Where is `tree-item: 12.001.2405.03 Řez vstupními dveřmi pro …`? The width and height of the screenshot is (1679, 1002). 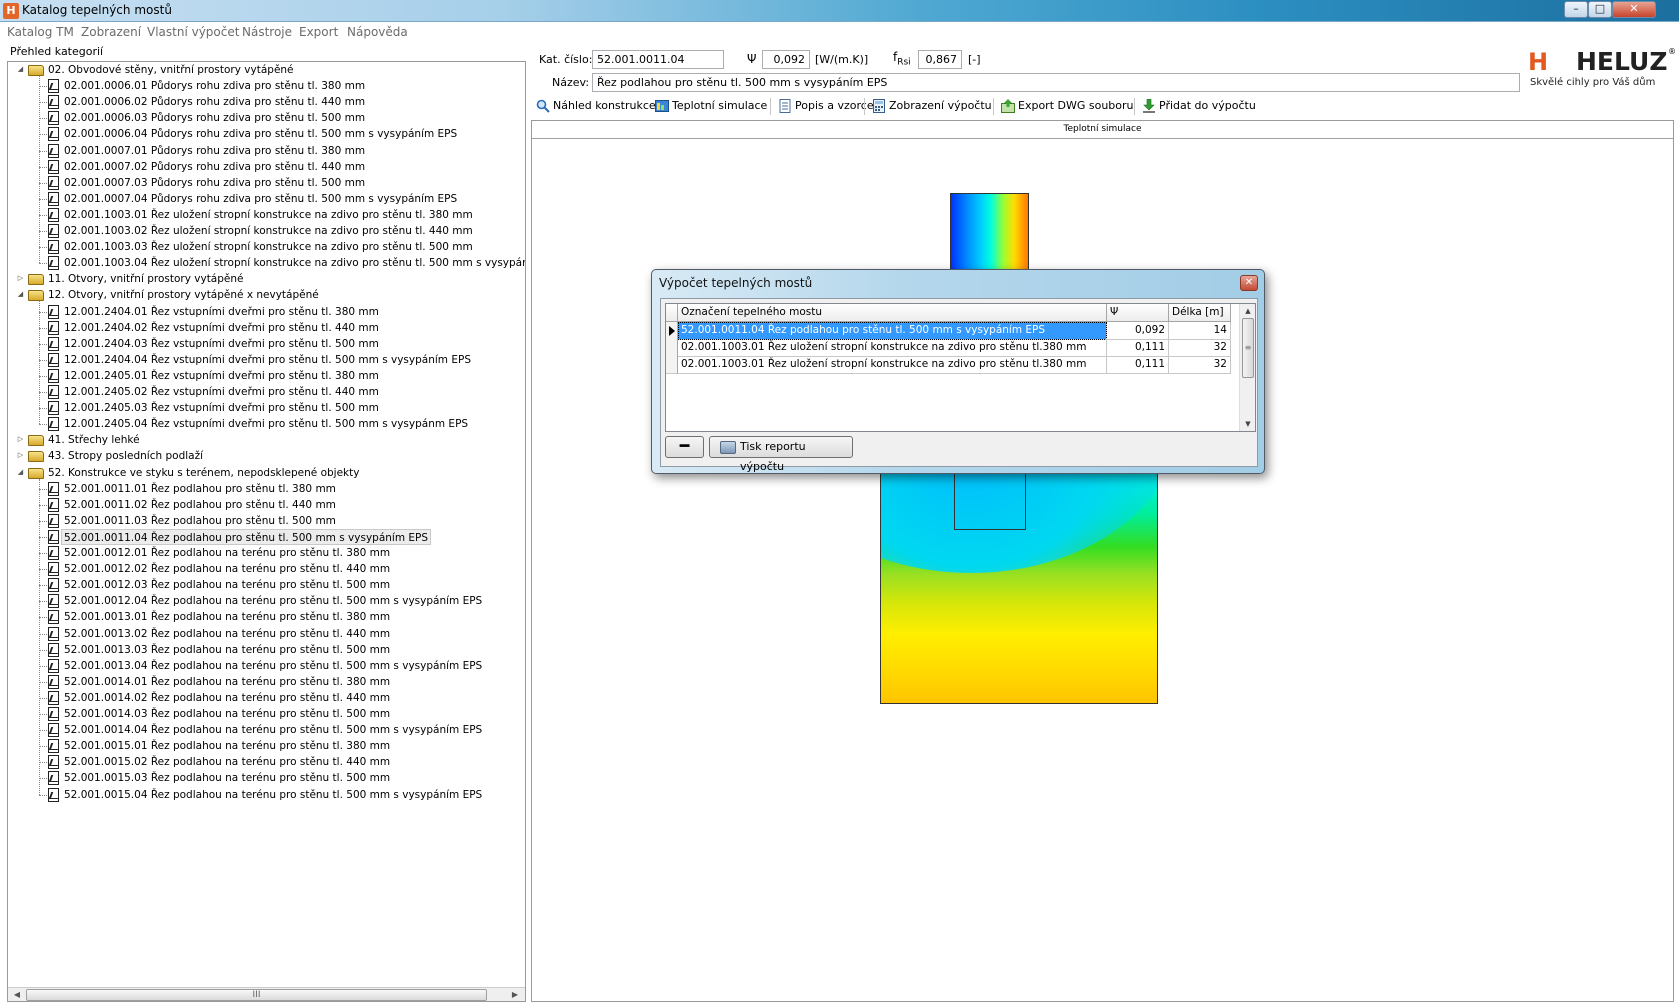 tree-item: 12.001.2405.03 Řez vstupními dveřmi pro … is located at coordinates (221, 408).